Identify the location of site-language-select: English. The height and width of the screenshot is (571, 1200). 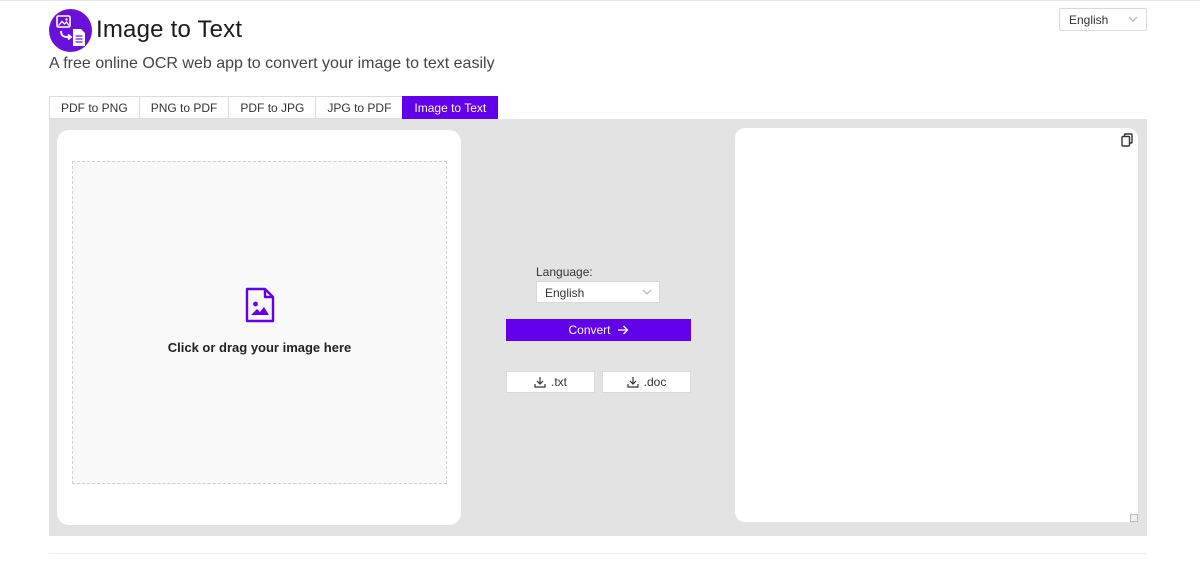
(1103, 19).